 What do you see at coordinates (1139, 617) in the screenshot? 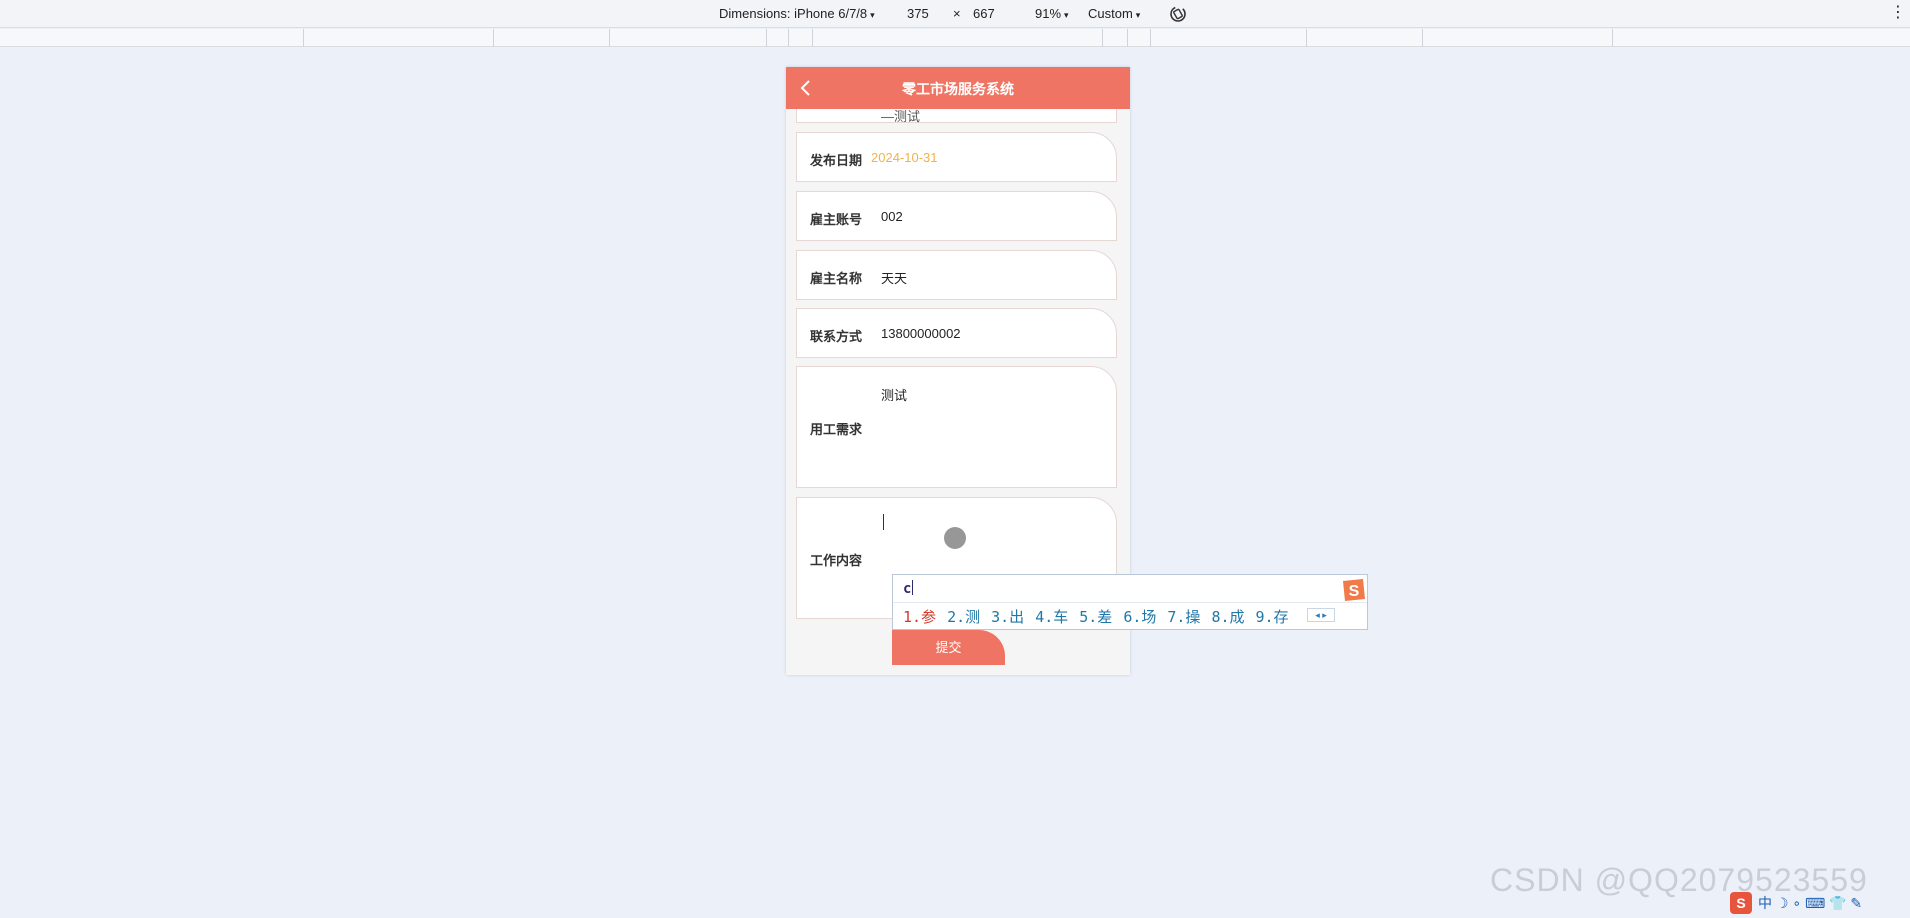
I see `ime-candidate: 6.场` at bounding box center [1139, 617].